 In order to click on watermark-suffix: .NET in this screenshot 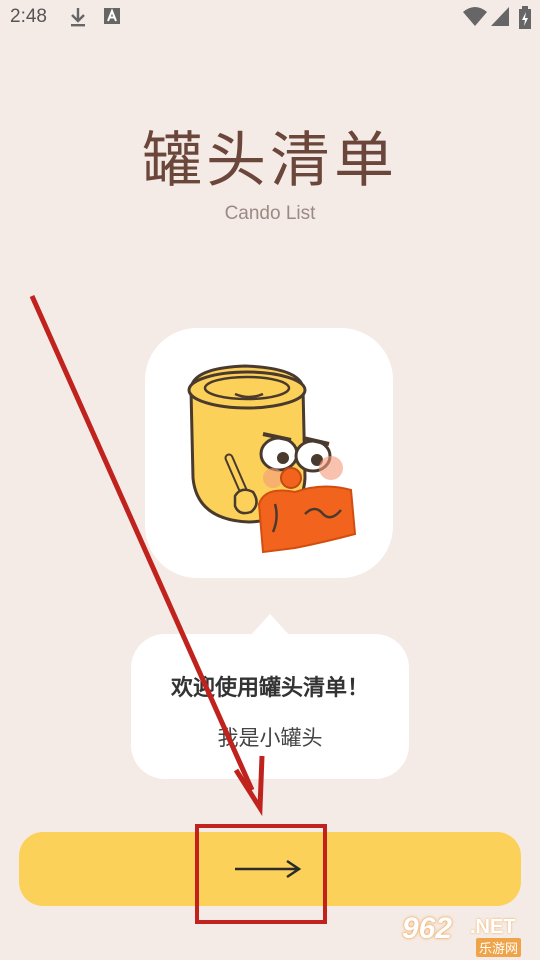, I will do `click(493, 927)`.